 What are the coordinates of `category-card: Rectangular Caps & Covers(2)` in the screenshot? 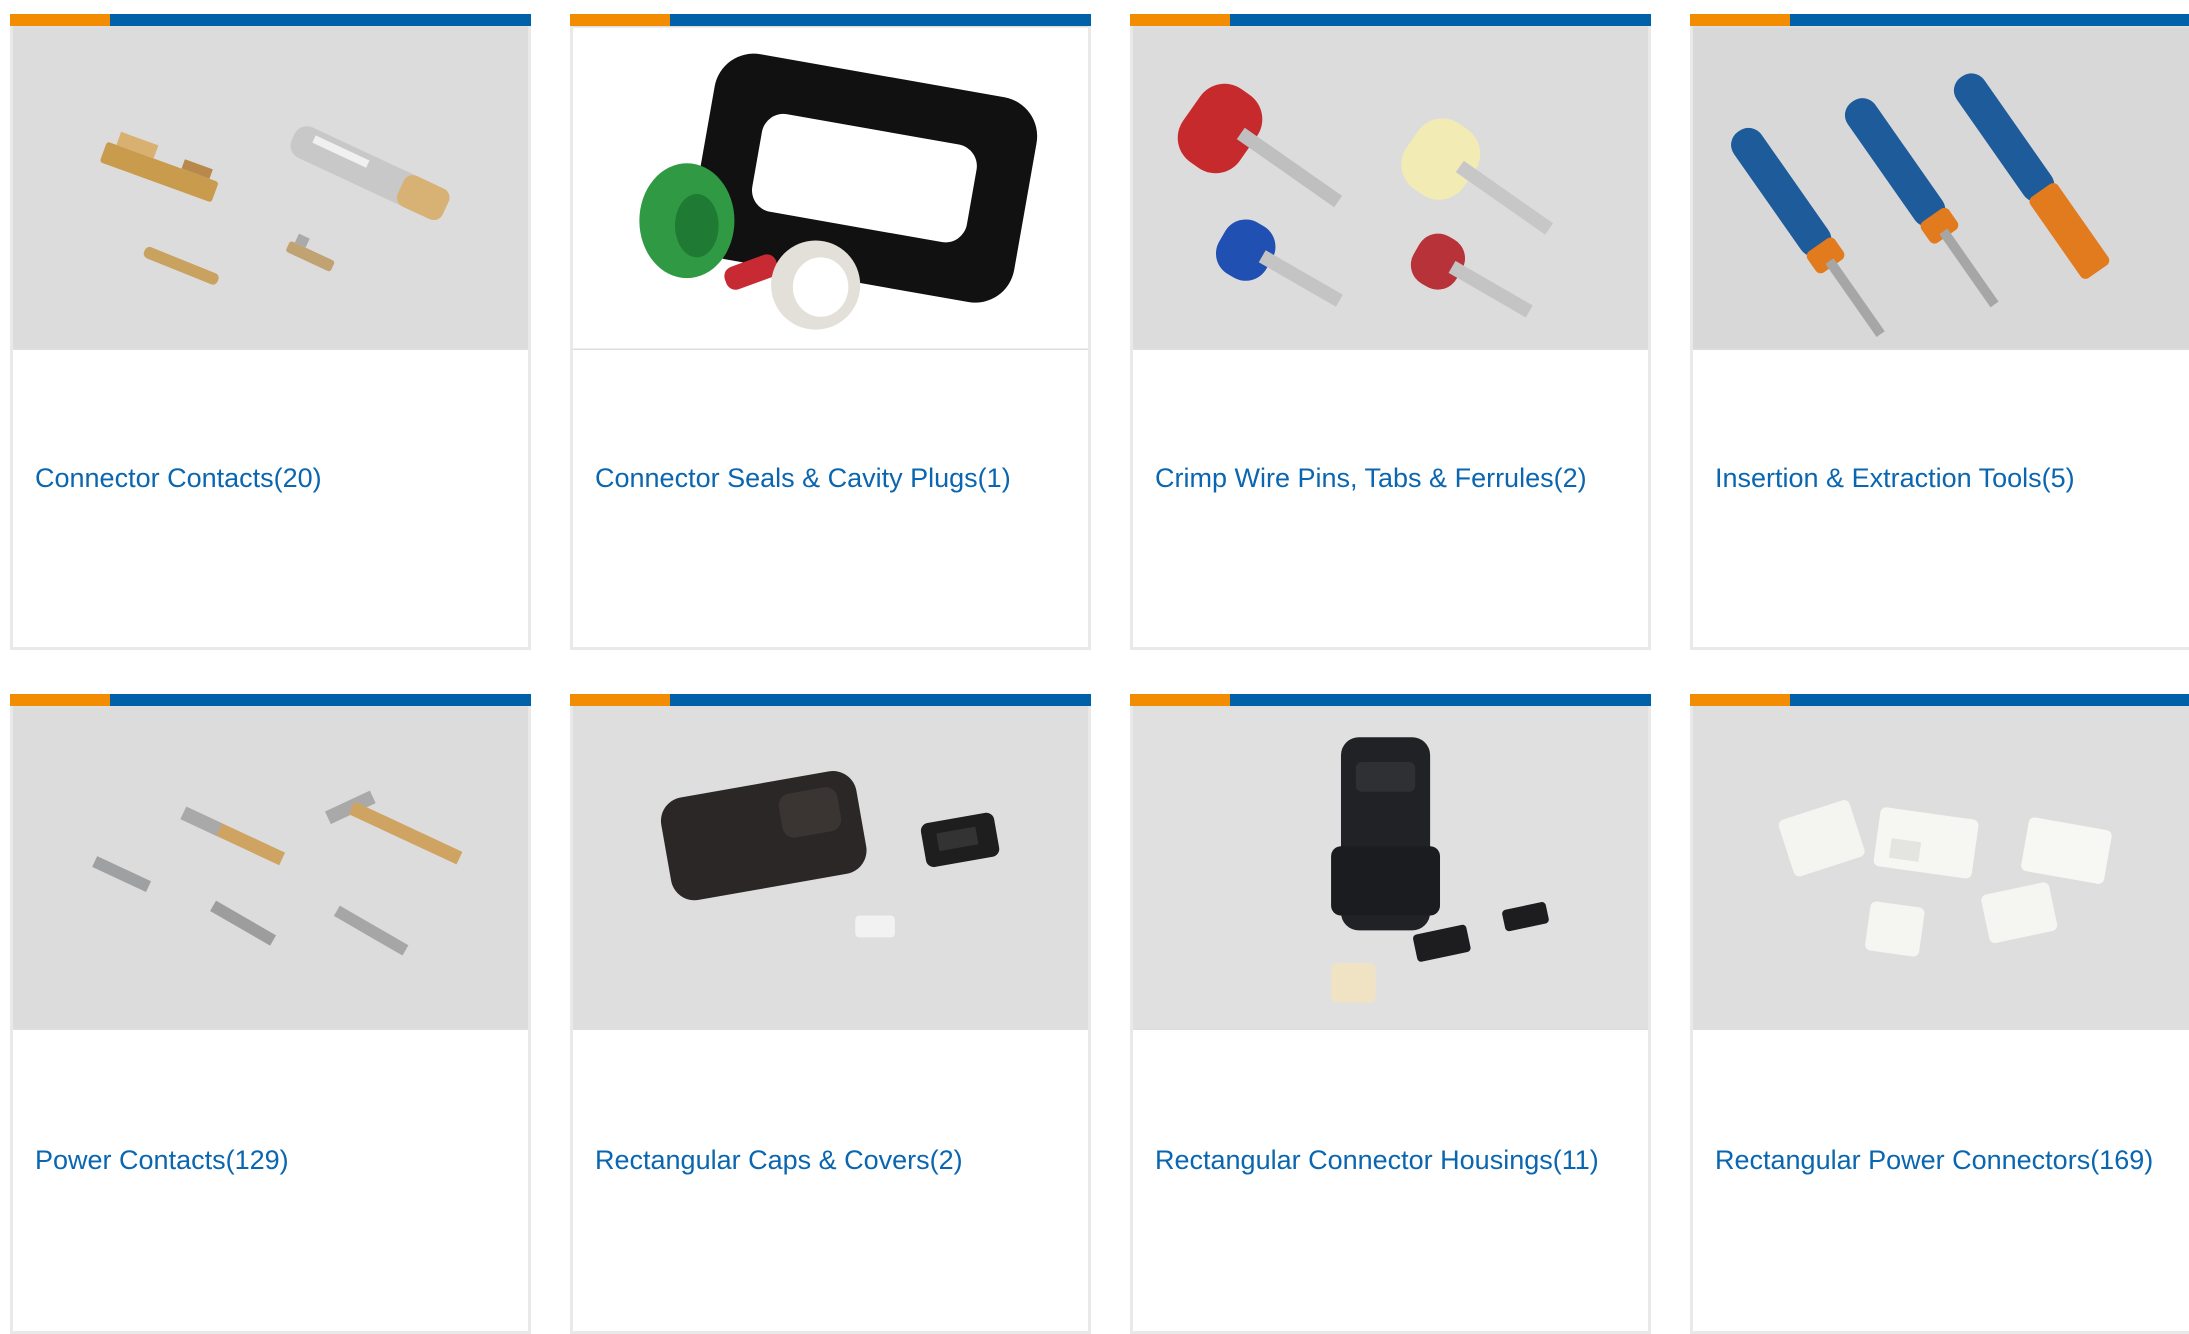 It's located at (830, 1014).